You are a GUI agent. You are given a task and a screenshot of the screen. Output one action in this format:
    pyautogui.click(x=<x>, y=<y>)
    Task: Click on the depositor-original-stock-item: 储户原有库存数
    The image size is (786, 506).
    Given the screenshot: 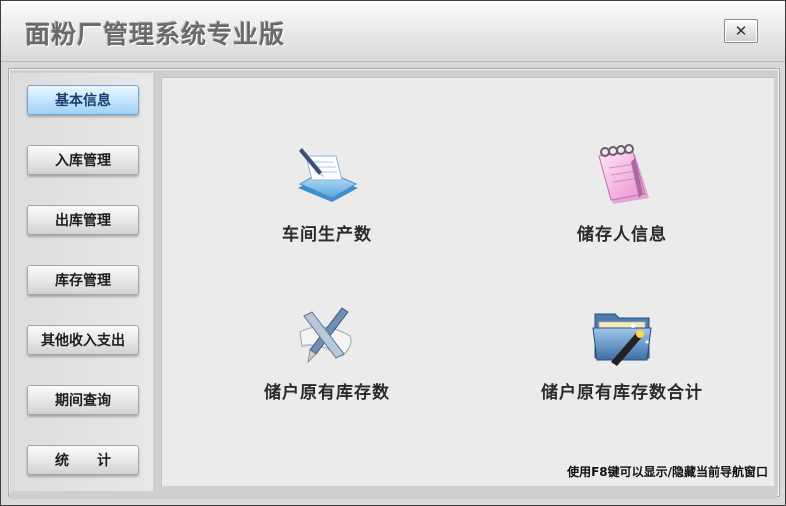 What is the action you would take?
    pyautogui.click(x=327, y=352)
    